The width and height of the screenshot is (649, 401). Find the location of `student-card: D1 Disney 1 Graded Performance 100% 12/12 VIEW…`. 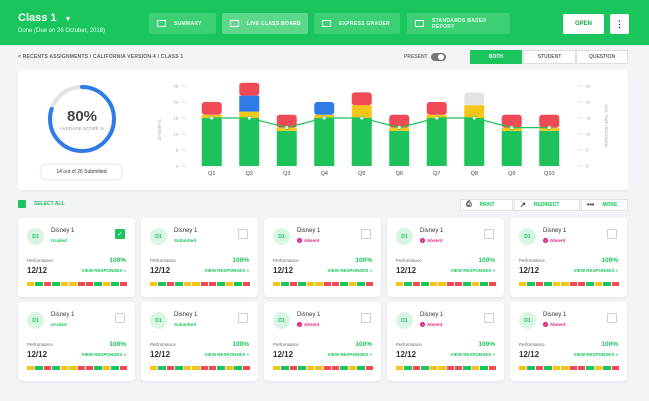

student-card: D1 Disney 1 Graded Performance 100% 12/12 VIEW… is located at coordinates (76, 341).